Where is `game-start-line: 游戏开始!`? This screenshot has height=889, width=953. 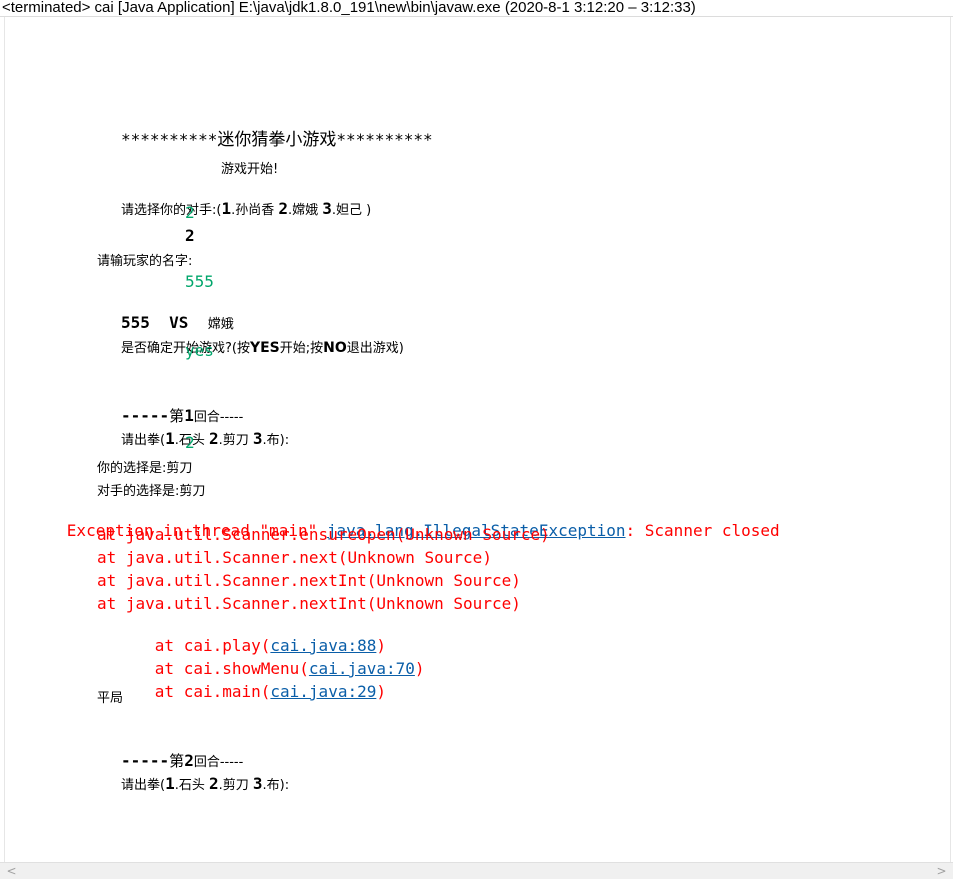 game-start-line: 游戏开始! is located at coordinates (250, 169).